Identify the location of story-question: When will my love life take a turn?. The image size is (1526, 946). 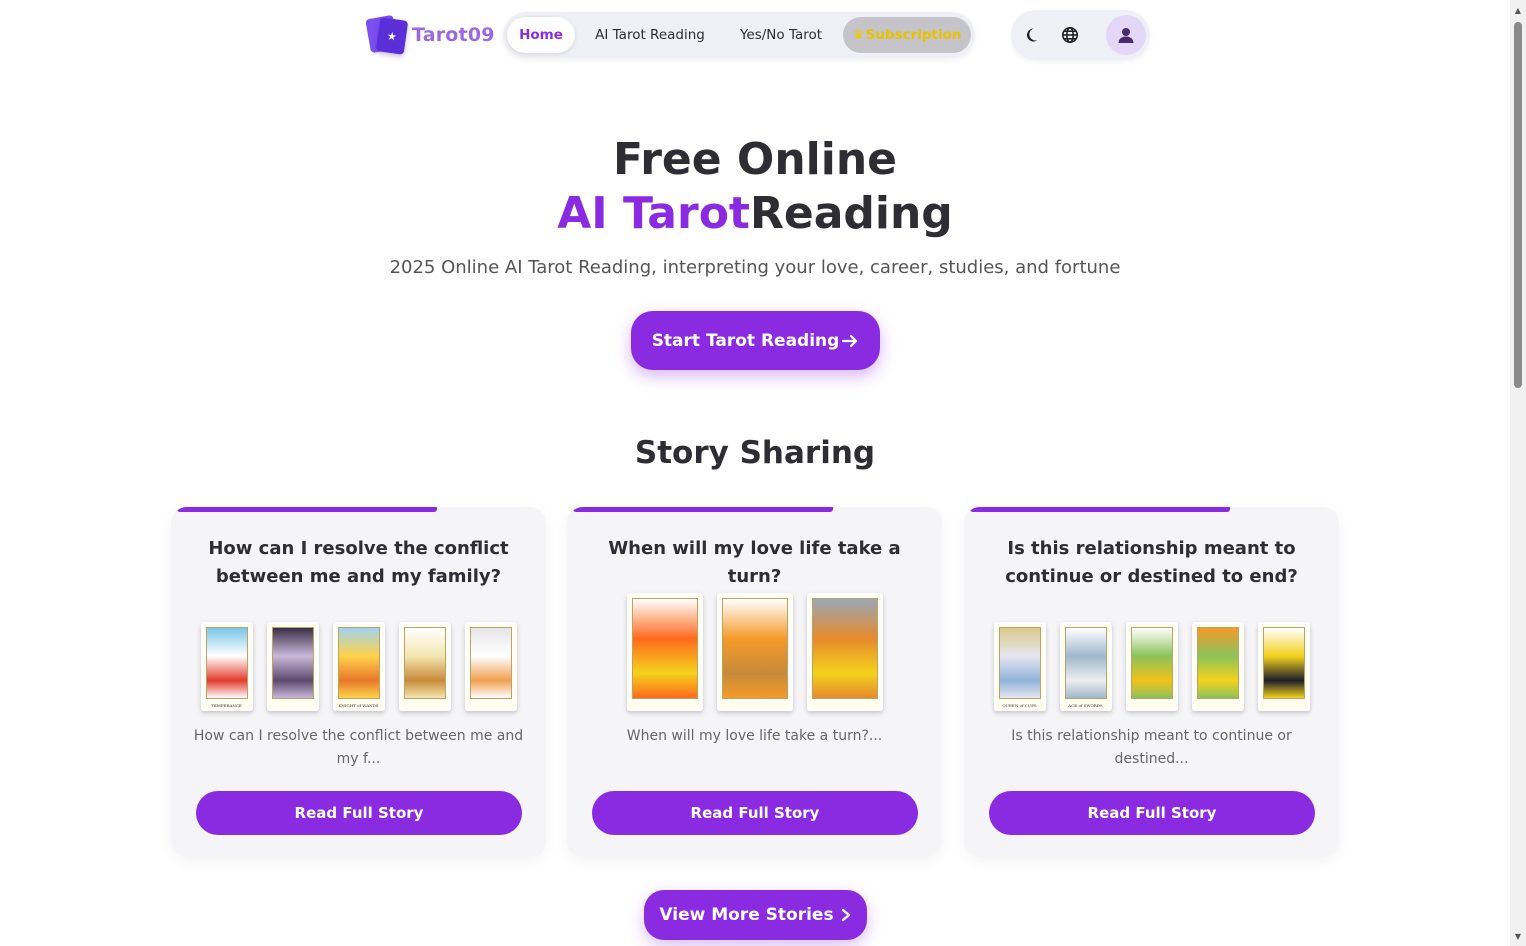
(754, 562).